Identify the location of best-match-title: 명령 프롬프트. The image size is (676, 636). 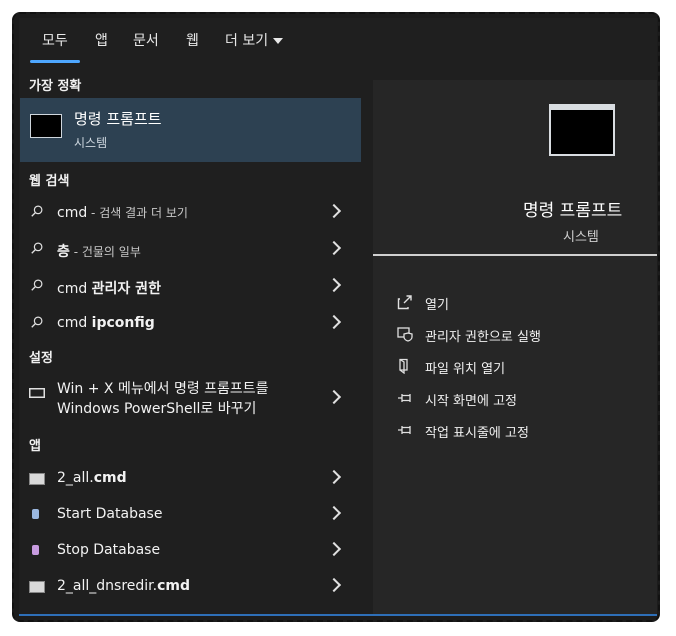
(118, 119).